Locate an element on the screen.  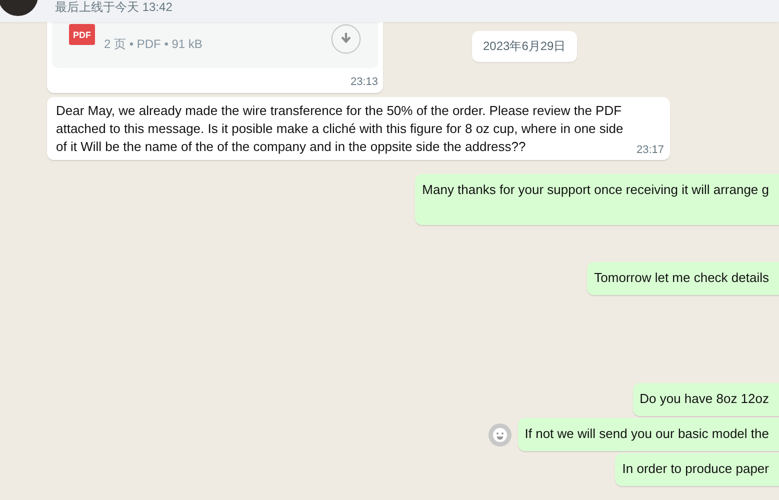
message-text: In order to produce paper is located at coordinates (695, 468).